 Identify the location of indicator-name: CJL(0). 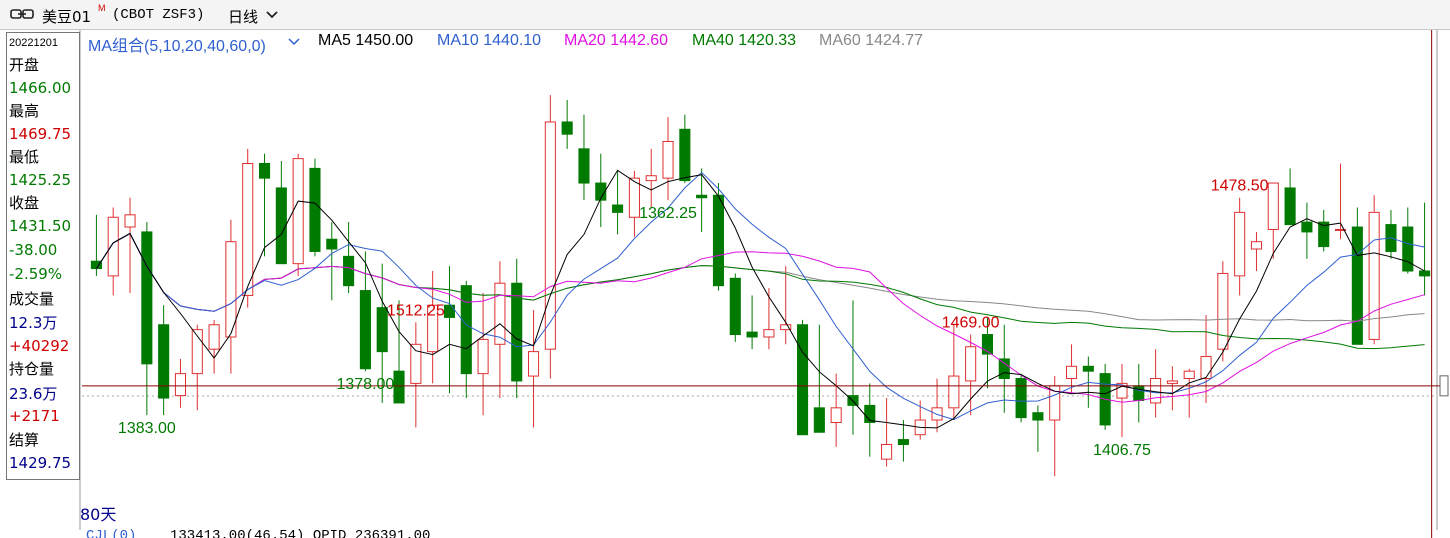
(111, 533).